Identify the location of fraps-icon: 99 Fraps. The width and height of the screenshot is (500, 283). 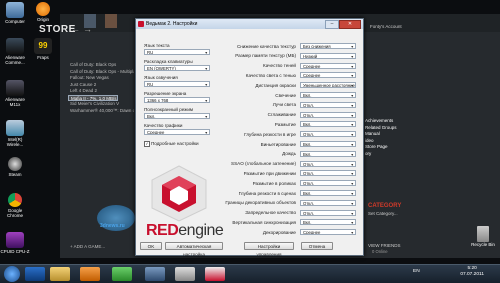
(43, 49).